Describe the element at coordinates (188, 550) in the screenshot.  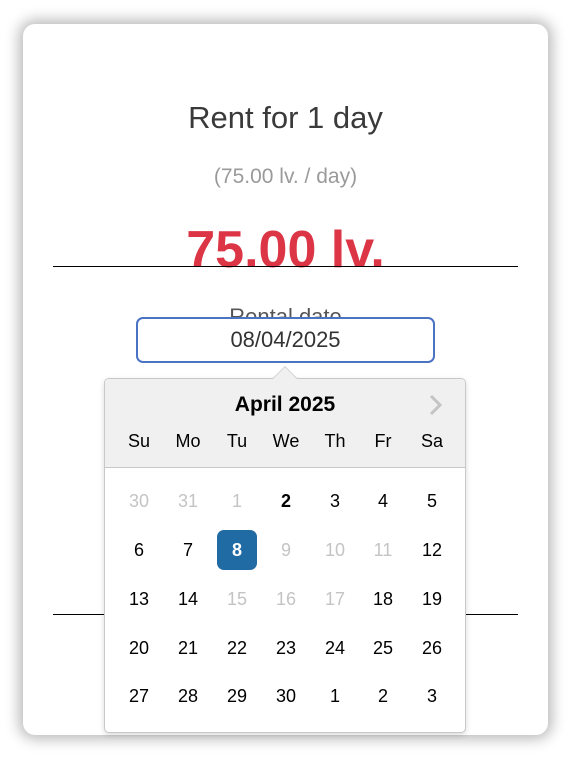
I see `calendar-day: 7` at that location.